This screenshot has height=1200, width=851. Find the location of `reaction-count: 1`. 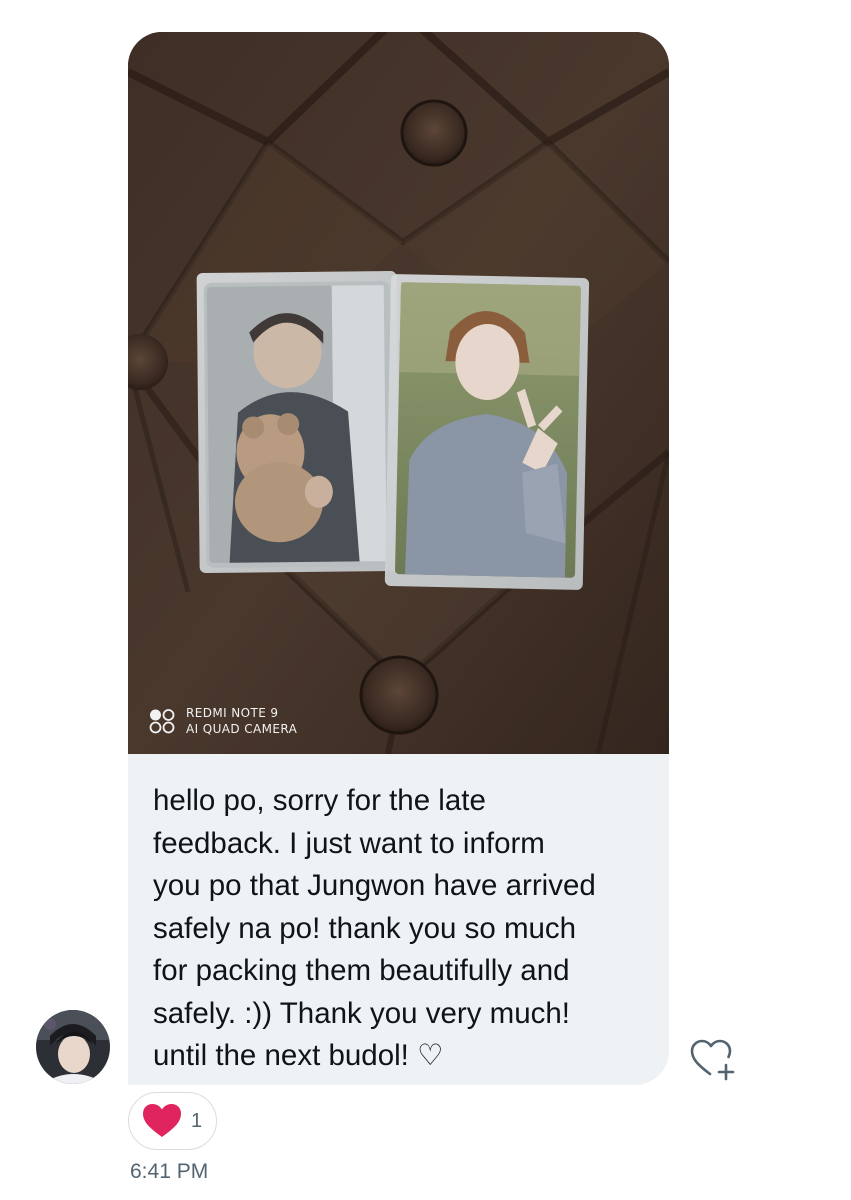

reaction-count: 1 is located at coordinates (197, 1120).